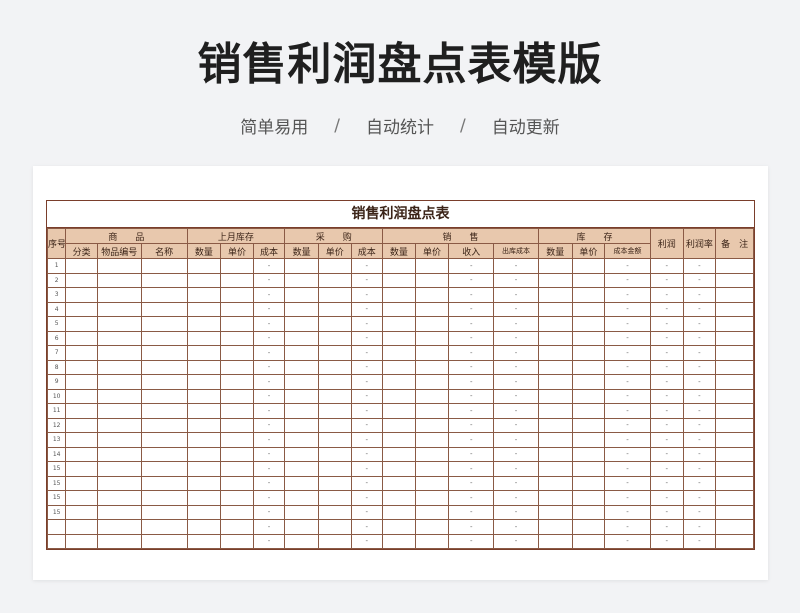  I want to click on row-seq: 10, so click(56, 396).